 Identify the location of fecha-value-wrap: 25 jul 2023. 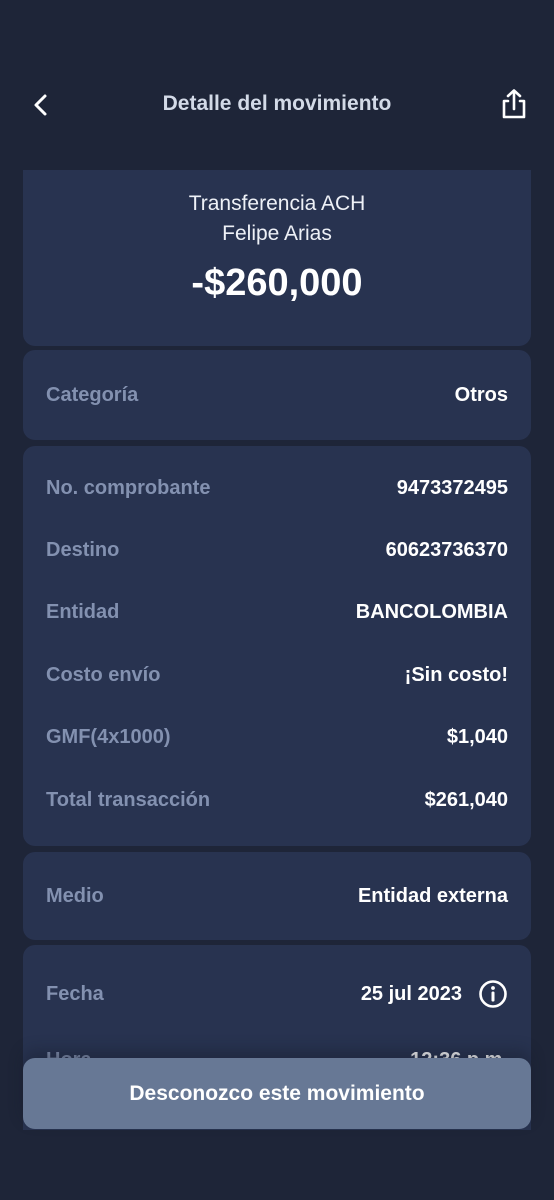
(434, 994).